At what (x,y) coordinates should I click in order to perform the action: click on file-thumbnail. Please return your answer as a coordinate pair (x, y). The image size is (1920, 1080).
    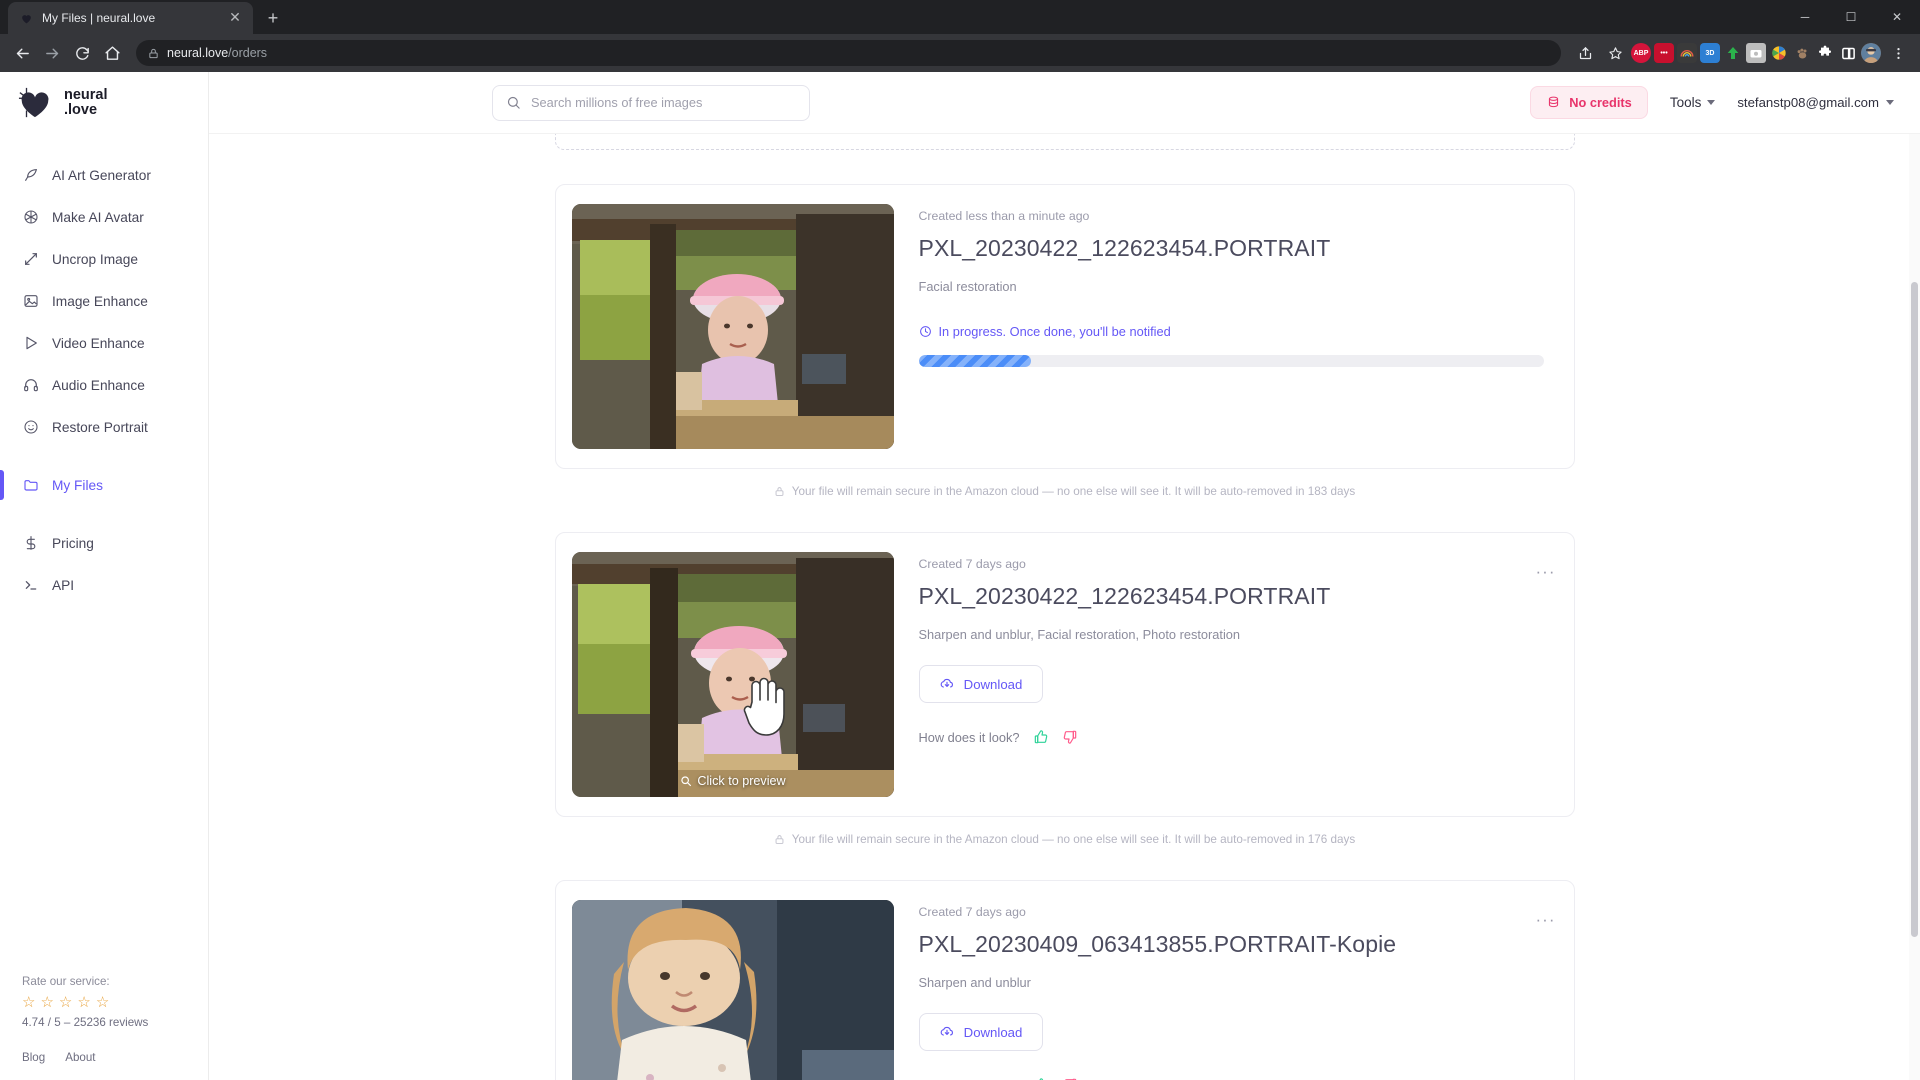
    Looking at the image, I should click on (732, 326).